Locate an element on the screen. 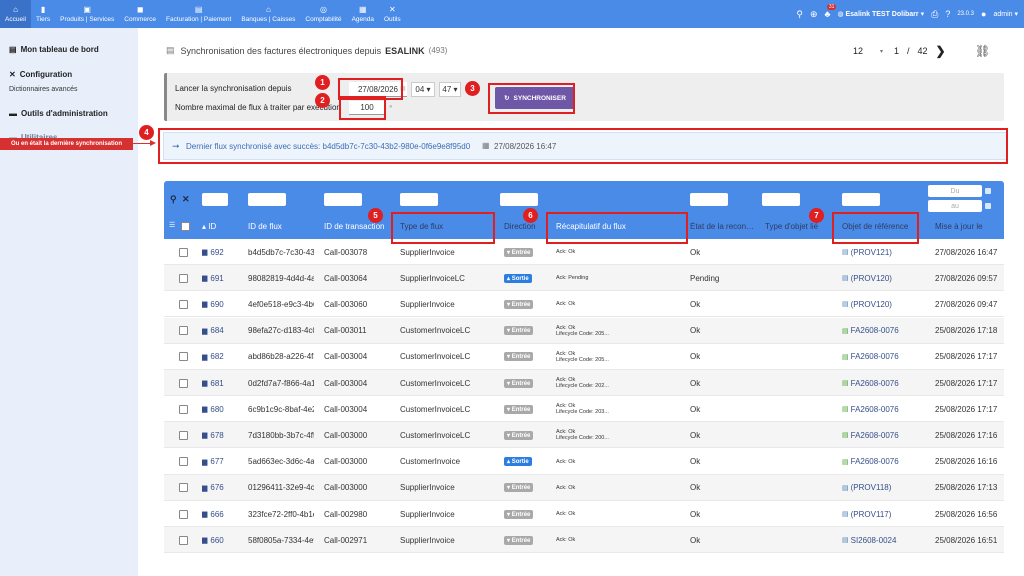  filter-date-from: Du is located at coordinates (955, 191).